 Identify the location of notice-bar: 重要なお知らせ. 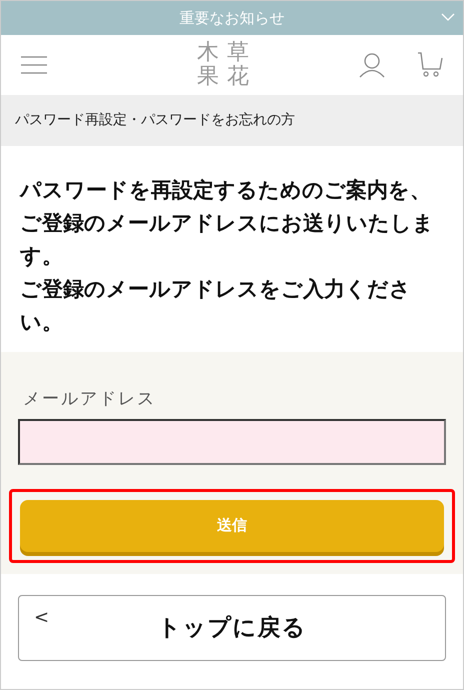
(232, 18).